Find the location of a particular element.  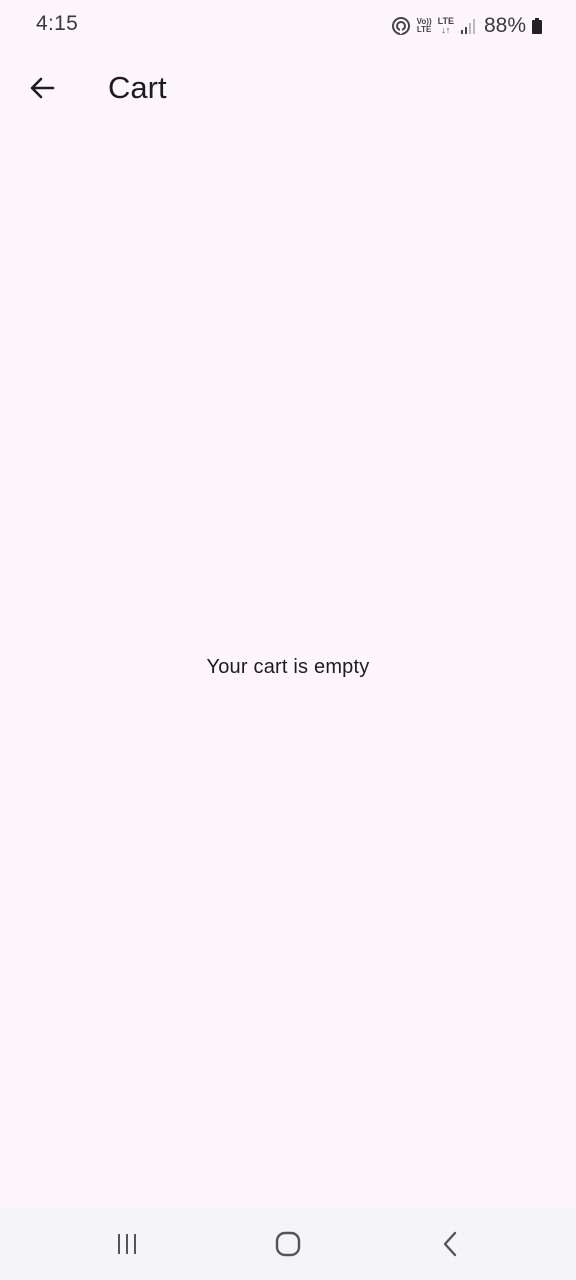

home-icon is located at coordinates (288, 1246).